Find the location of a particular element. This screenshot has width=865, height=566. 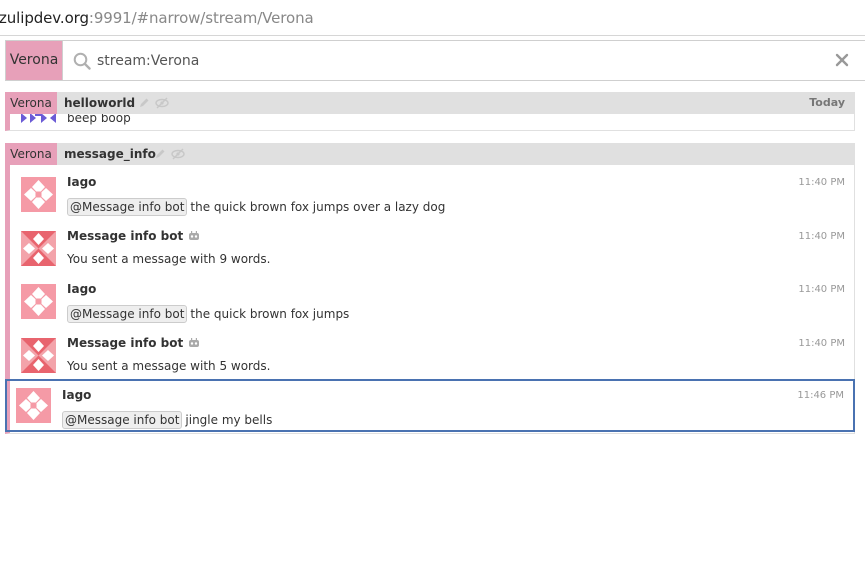

message-time: 11:46 PM is located at coordinates (820, 395).